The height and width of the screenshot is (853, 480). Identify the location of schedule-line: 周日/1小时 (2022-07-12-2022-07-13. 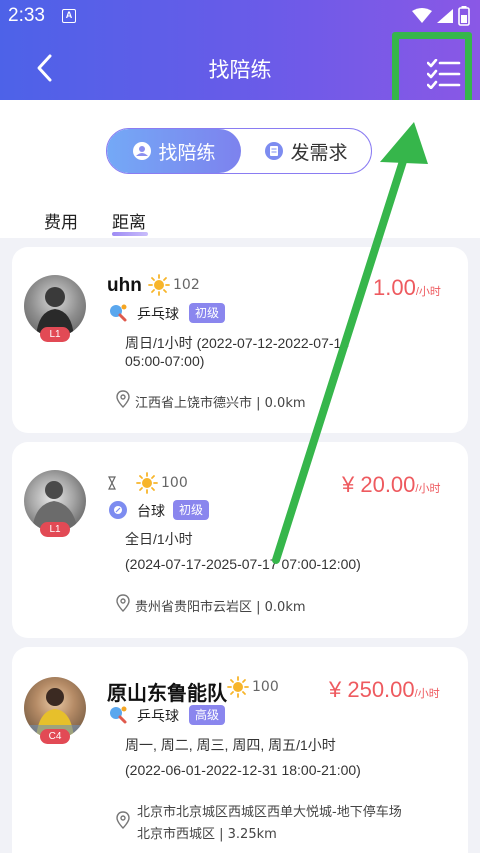
(237, 343).